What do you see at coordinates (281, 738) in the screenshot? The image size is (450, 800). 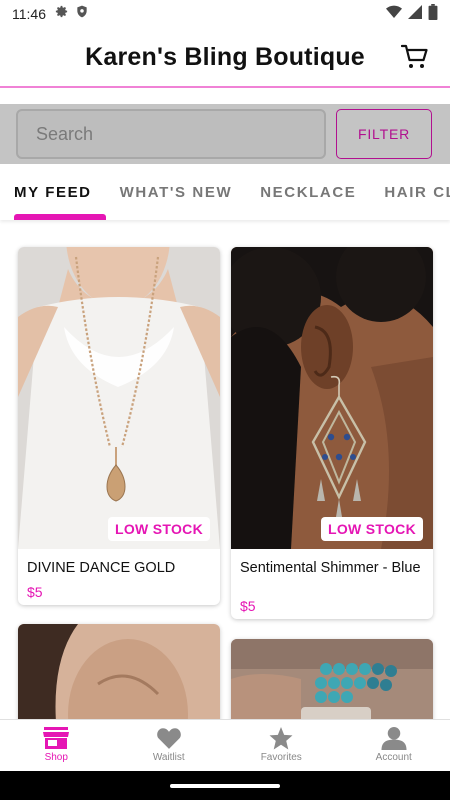 I see `star-icon` at bounding box center [281, 738].